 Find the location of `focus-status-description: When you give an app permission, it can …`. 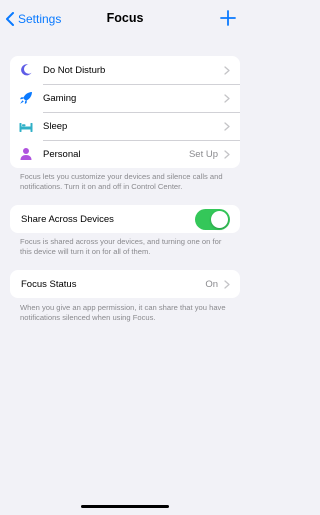

focus-status-description: When you give an app permission, it can … is located at coordinates (123, 312).